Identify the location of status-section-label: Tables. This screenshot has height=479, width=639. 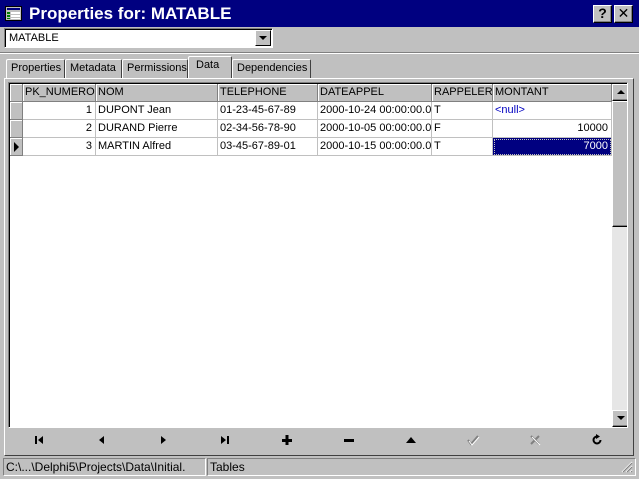
(227, 467).